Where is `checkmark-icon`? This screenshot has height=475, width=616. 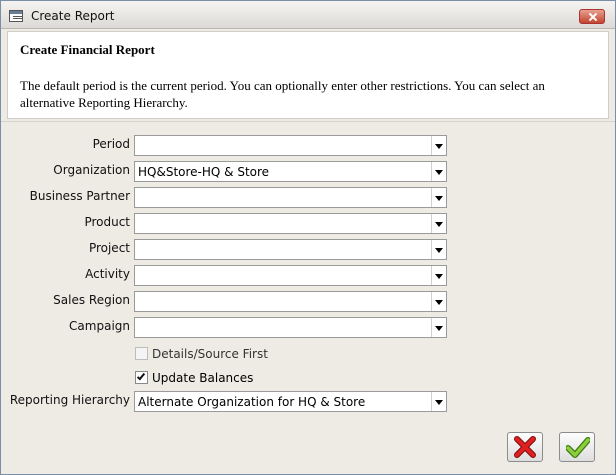
checkmark-icon is located at coordinates (141, 376).